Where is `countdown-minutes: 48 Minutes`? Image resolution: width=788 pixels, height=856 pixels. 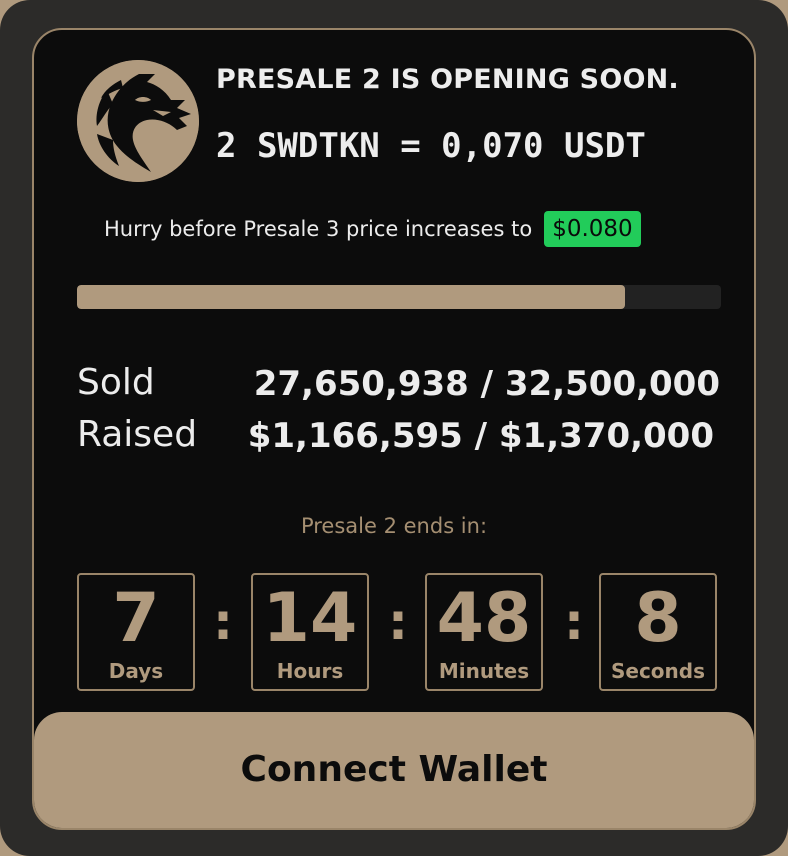 countdown-minutes: 48 Minutes is located at coordinates (484, 632).